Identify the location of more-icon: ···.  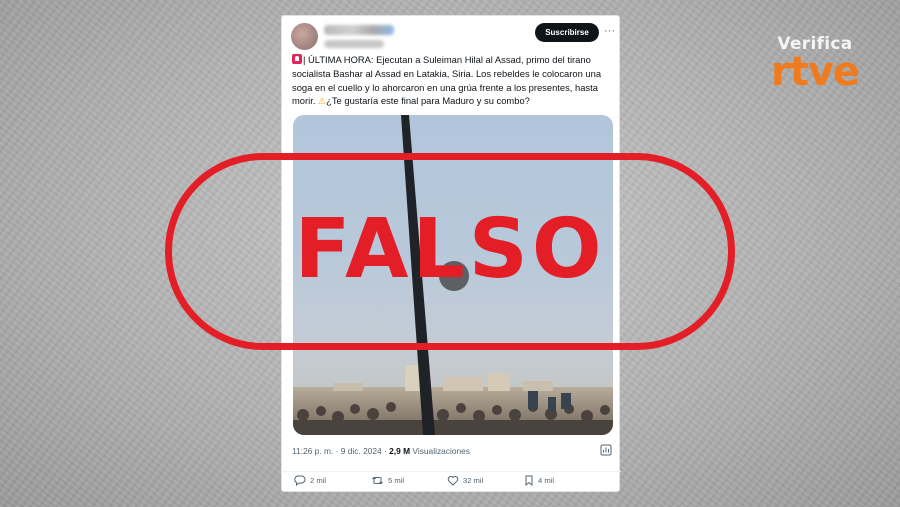
(609, 31).